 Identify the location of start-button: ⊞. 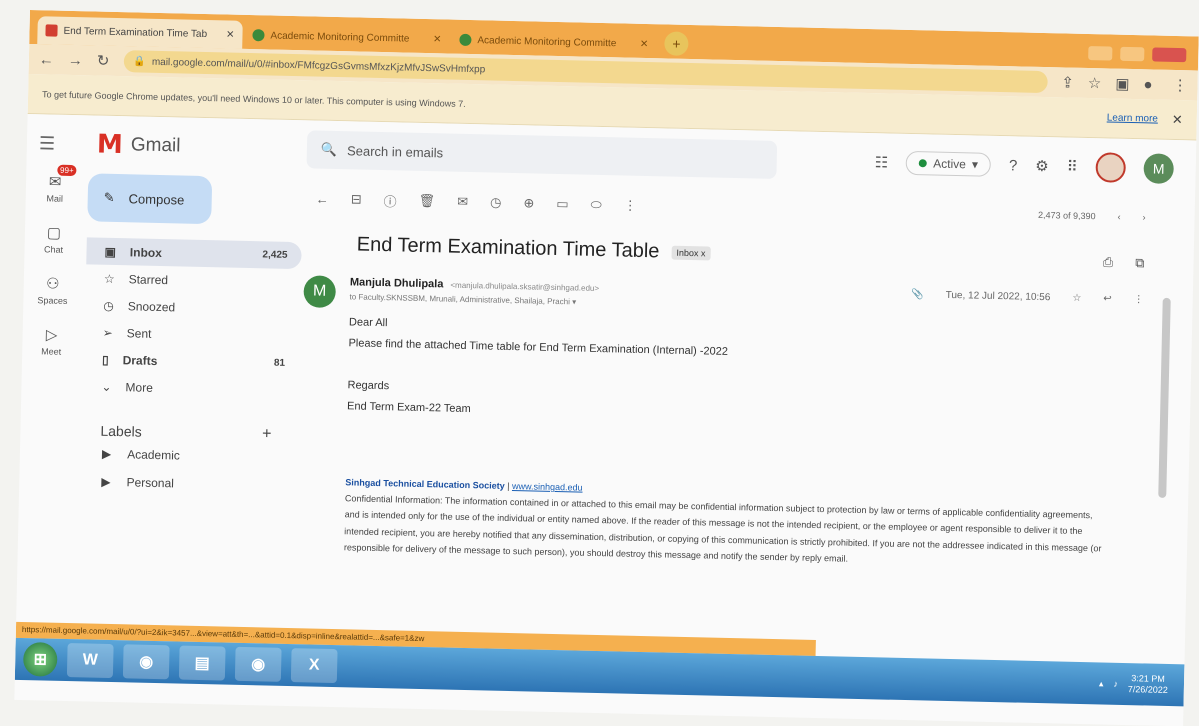
(40, 659).